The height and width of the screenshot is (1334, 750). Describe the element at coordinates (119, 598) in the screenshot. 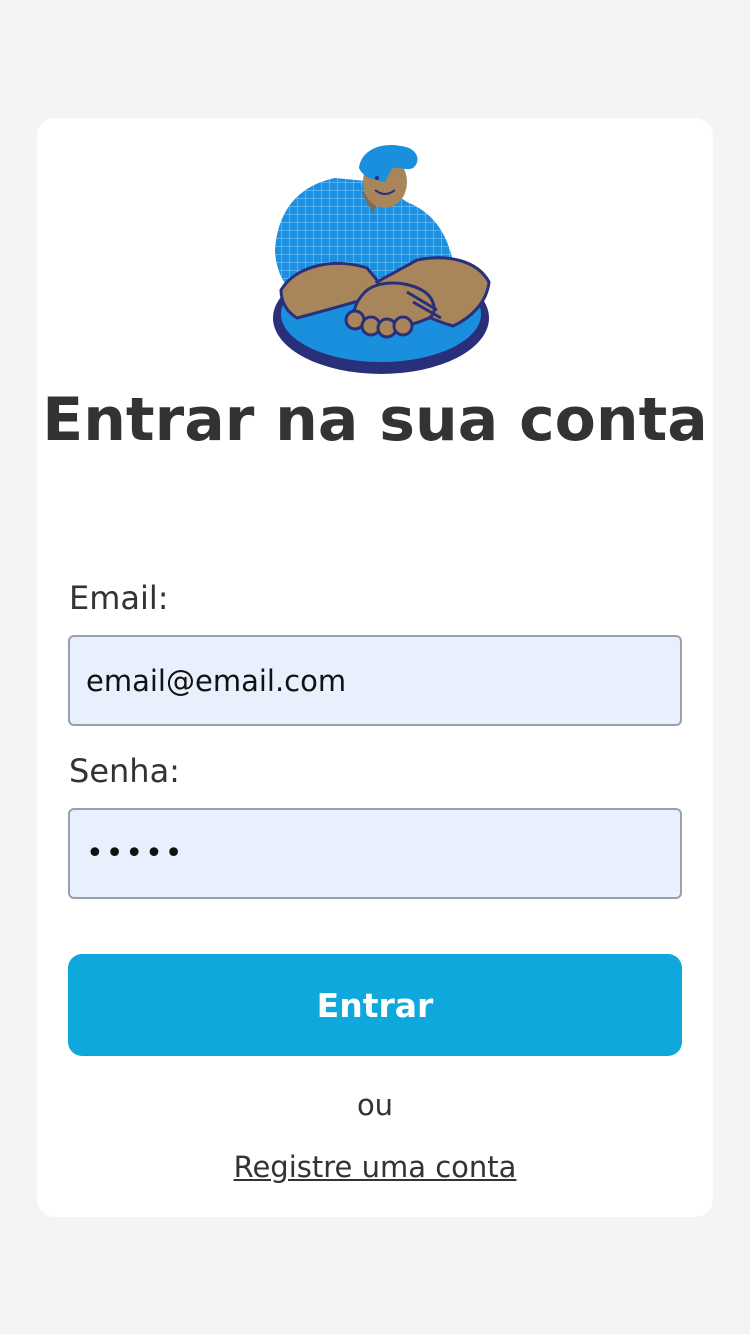

I see `email-label: Email:` at that location.